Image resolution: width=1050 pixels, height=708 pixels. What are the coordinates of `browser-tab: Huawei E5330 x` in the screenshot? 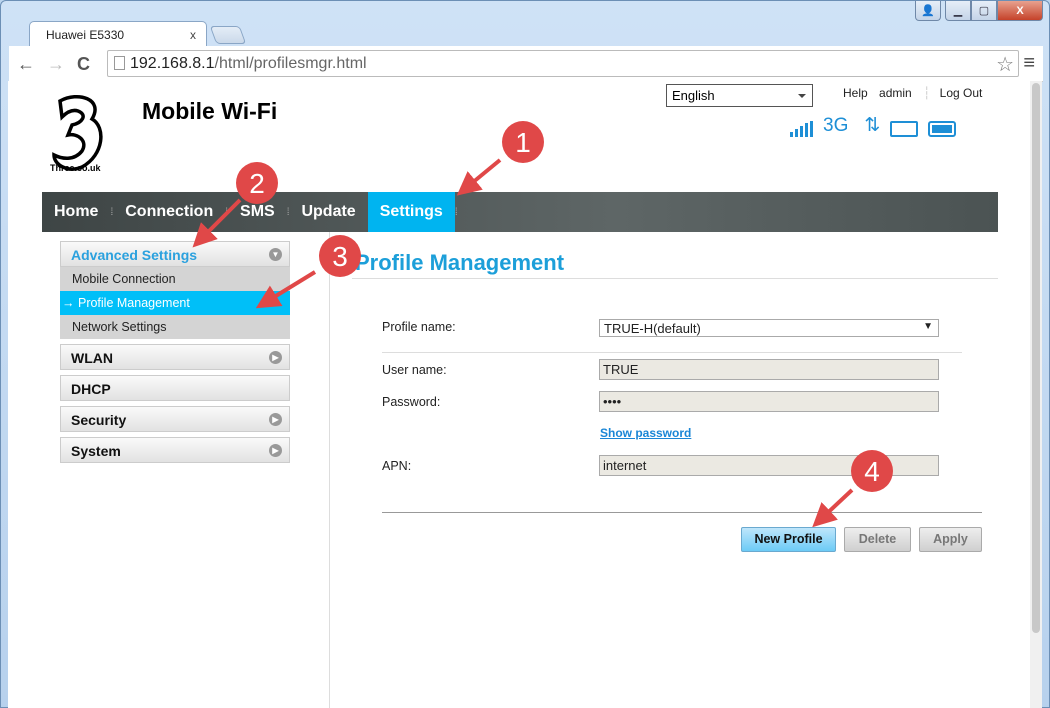 It's located at (118, 34).